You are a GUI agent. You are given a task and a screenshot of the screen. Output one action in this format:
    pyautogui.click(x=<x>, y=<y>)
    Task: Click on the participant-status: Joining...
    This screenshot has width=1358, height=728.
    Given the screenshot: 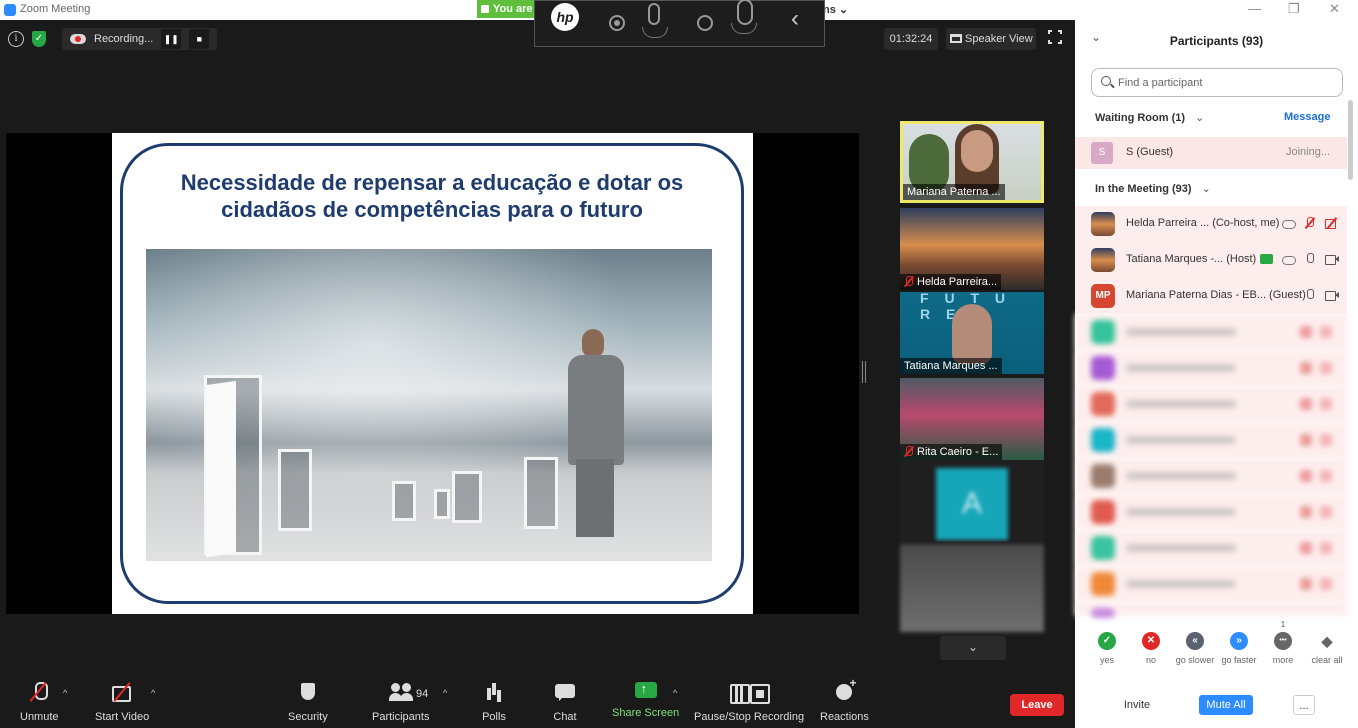 What is the action you would take?
    pyautogui.click(x=1308, y=152)
    